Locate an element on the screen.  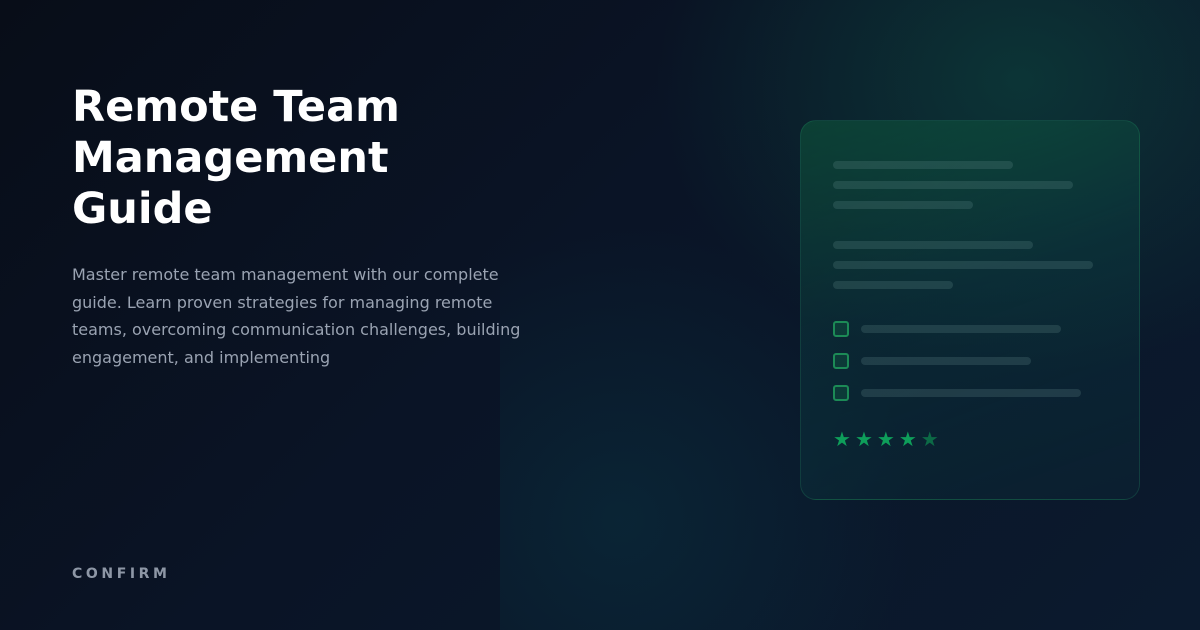
title-line-2: Management Guide is located at coordinates (230, 183).